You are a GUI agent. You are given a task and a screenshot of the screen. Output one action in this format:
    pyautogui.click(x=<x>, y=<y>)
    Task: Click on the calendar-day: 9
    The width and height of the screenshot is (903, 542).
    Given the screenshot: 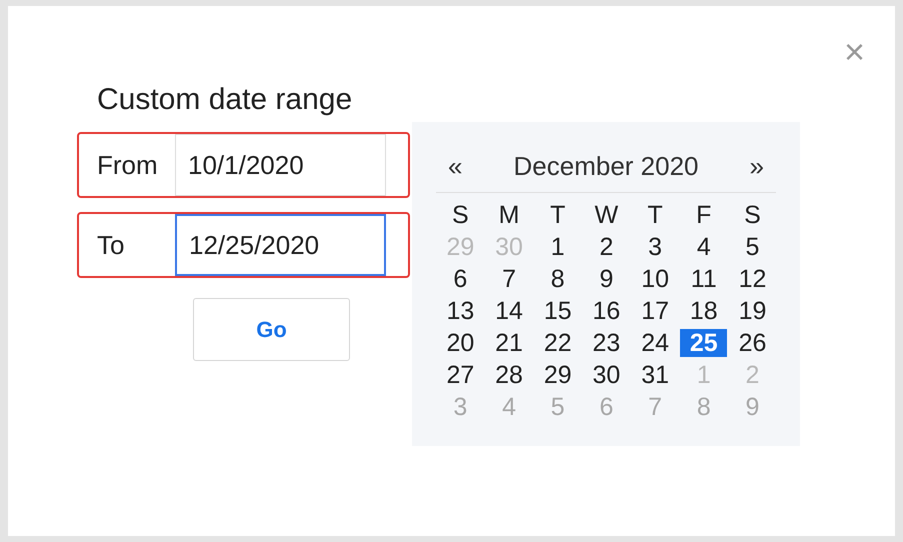 What is the action you would take?
    pyautogui.click(x=606, y=279)
    